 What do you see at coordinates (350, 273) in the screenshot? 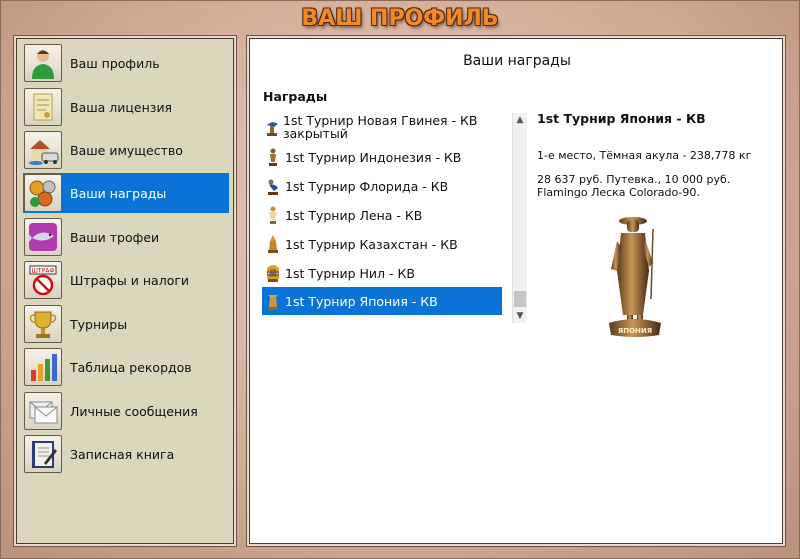
I see `list-item-label: 1st Турнир Нил - КВ` at bounding box center [350, 273].